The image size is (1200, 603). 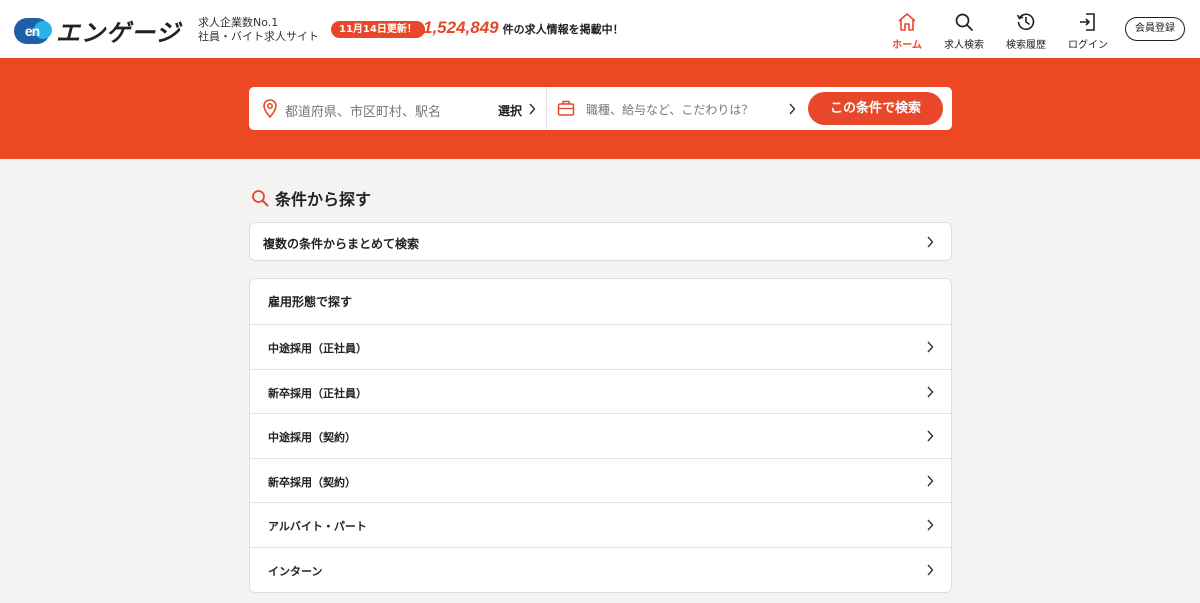 What do you see at coordinates (546, 108) in the screenshot?
I see `search-divider` at bounding box center [546, 108].